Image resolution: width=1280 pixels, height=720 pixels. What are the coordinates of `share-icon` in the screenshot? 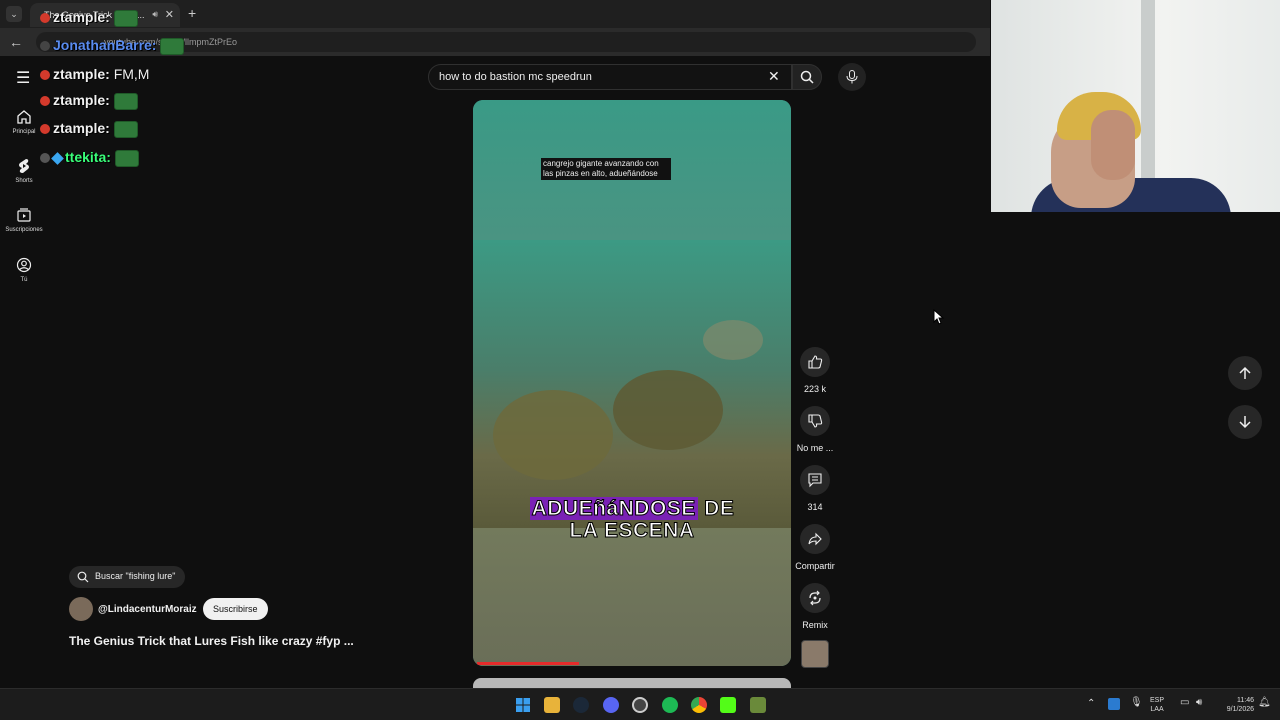 It's located at (815, 539).